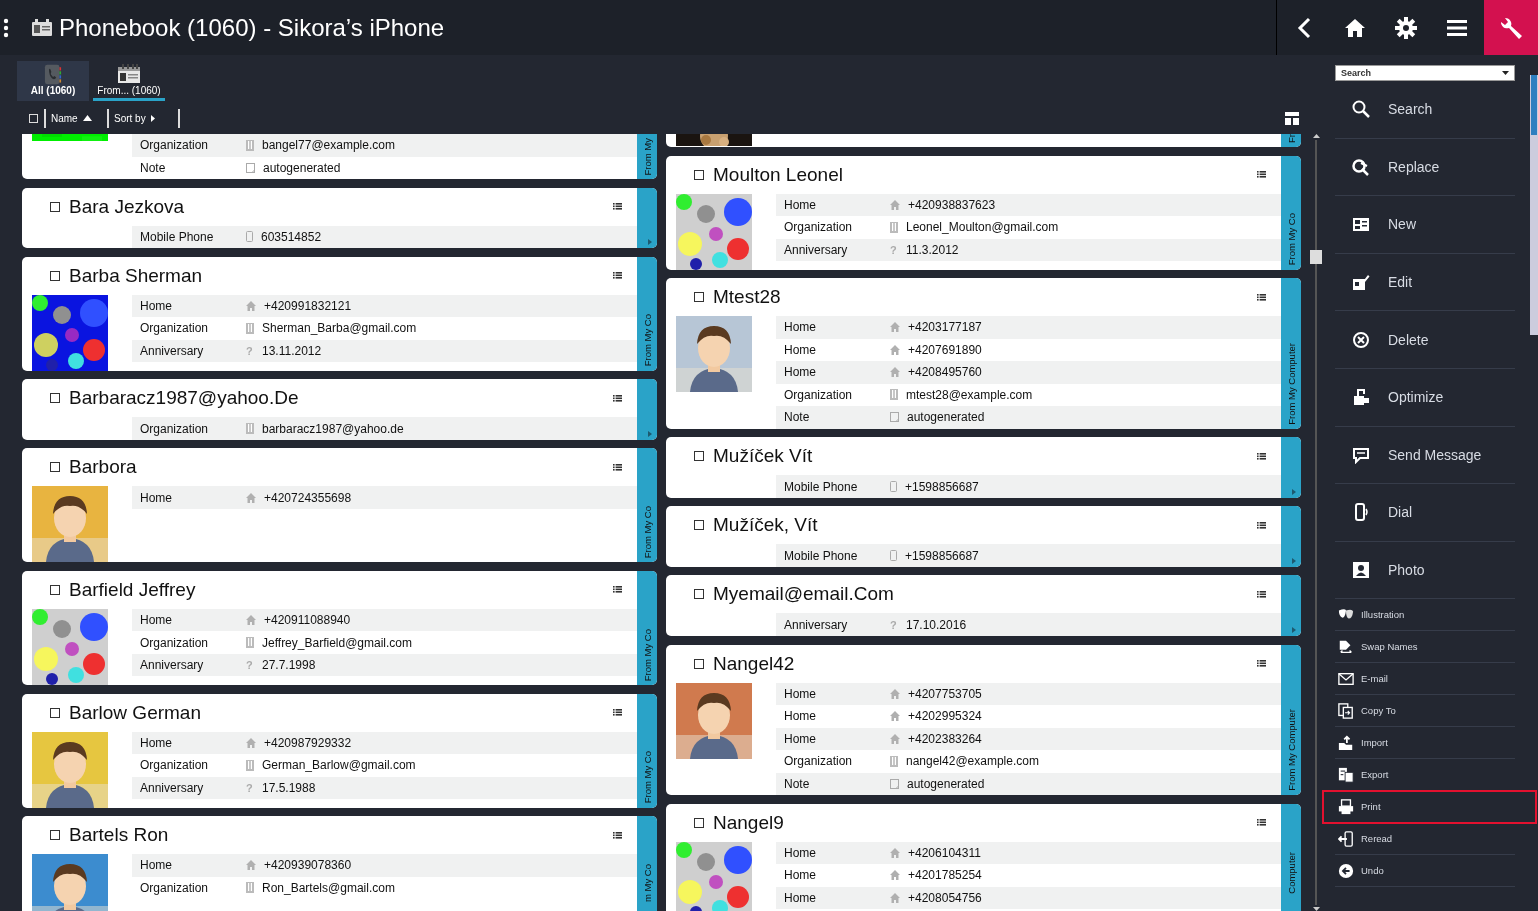 Image resolution: width=1538 pixels, height=911 pixels. What do you see at coordinates (1425, 397) in the screenshot?
I see `action-item: Optimize` at bounding box center [1425, 397].